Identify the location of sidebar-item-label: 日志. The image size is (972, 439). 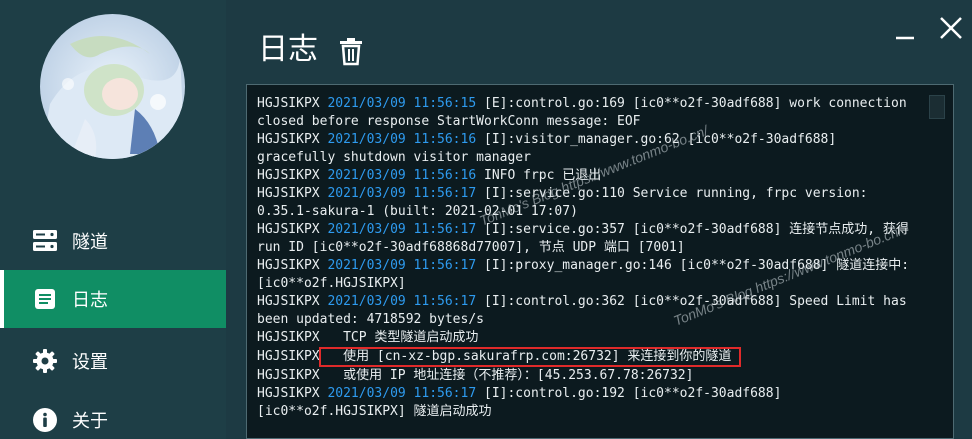
(90, 300).